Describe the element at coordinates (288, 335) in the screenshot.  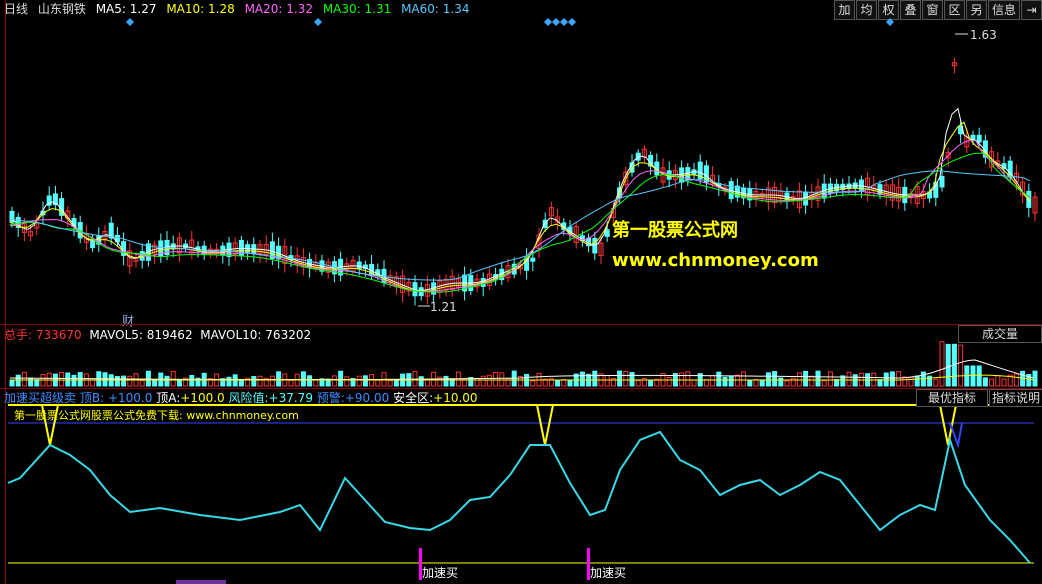
I see `mavol10-value: 763202` at that location.